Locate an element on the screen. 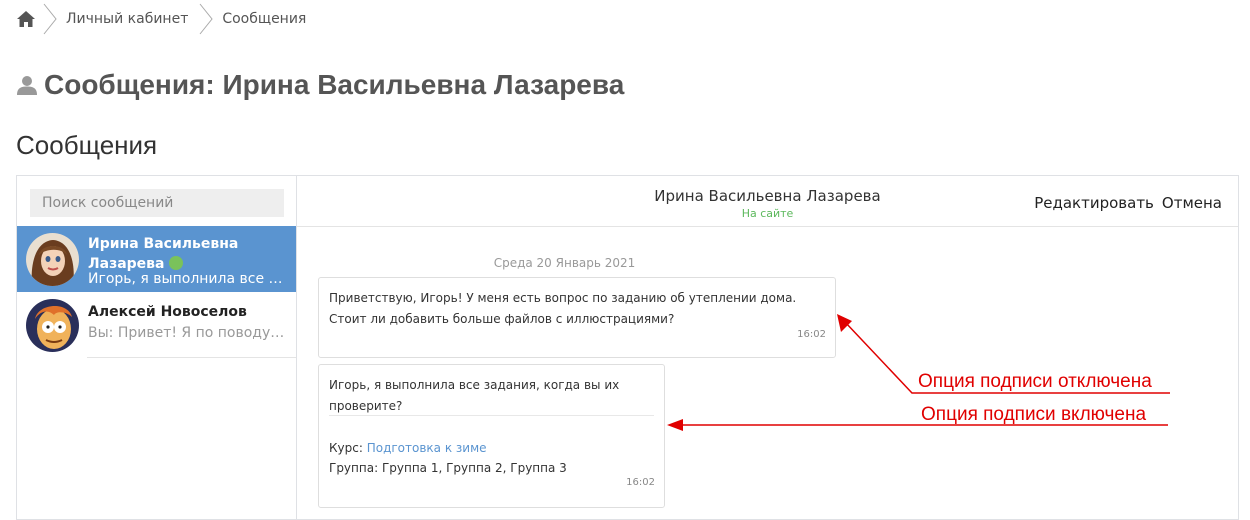  chat-actions: Редактировать Отмена is located at coordinates (1128, 203).